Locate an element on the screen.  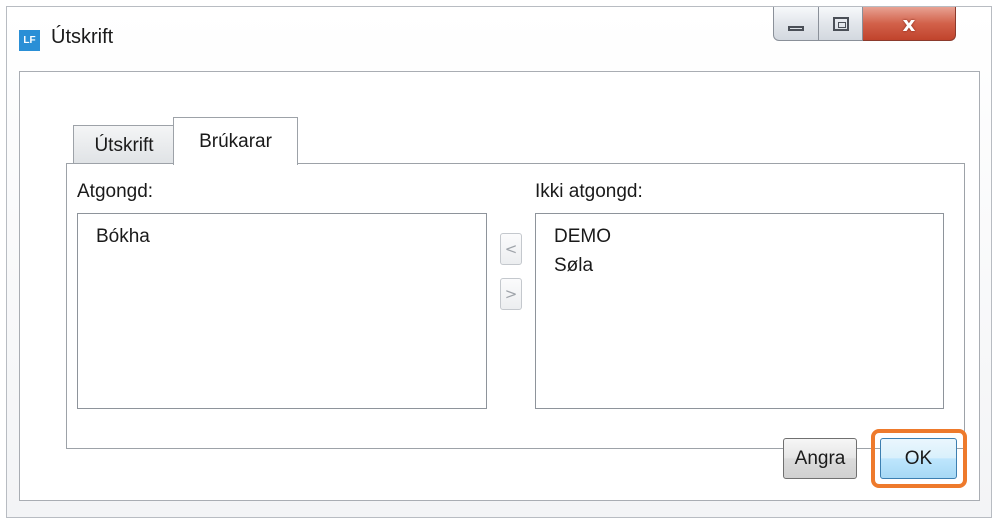
close-button: x is located at coordinates (909, 24).